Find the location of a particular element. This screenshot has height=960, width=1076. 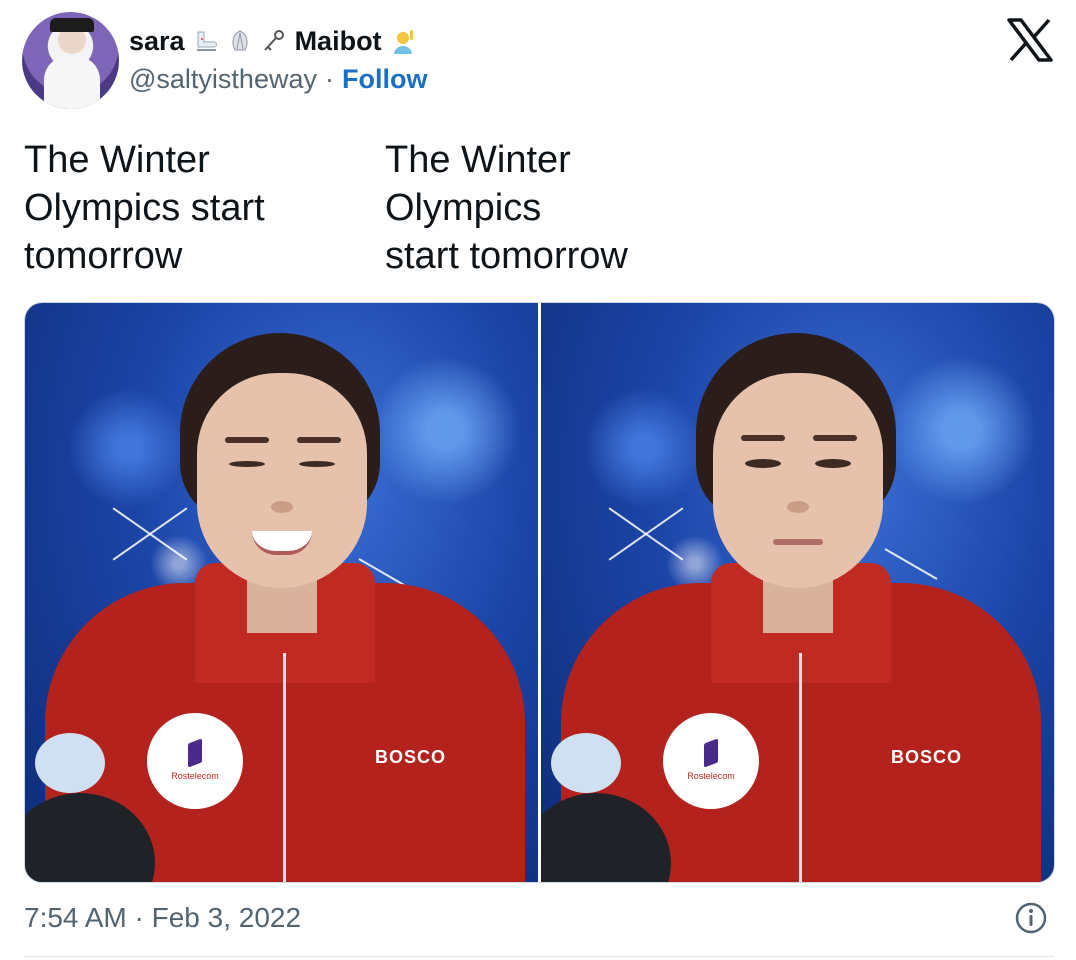

avatar is located at coordinates (70, 60).